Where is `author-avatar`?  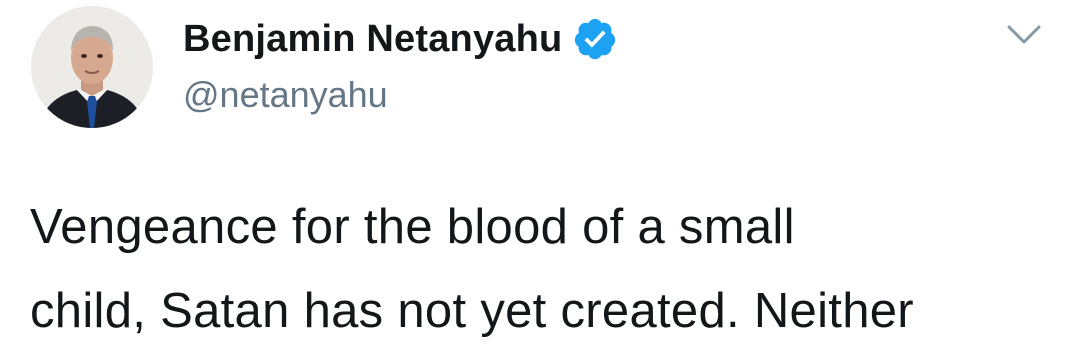 author-avatar is located at coordinates (92, 67).